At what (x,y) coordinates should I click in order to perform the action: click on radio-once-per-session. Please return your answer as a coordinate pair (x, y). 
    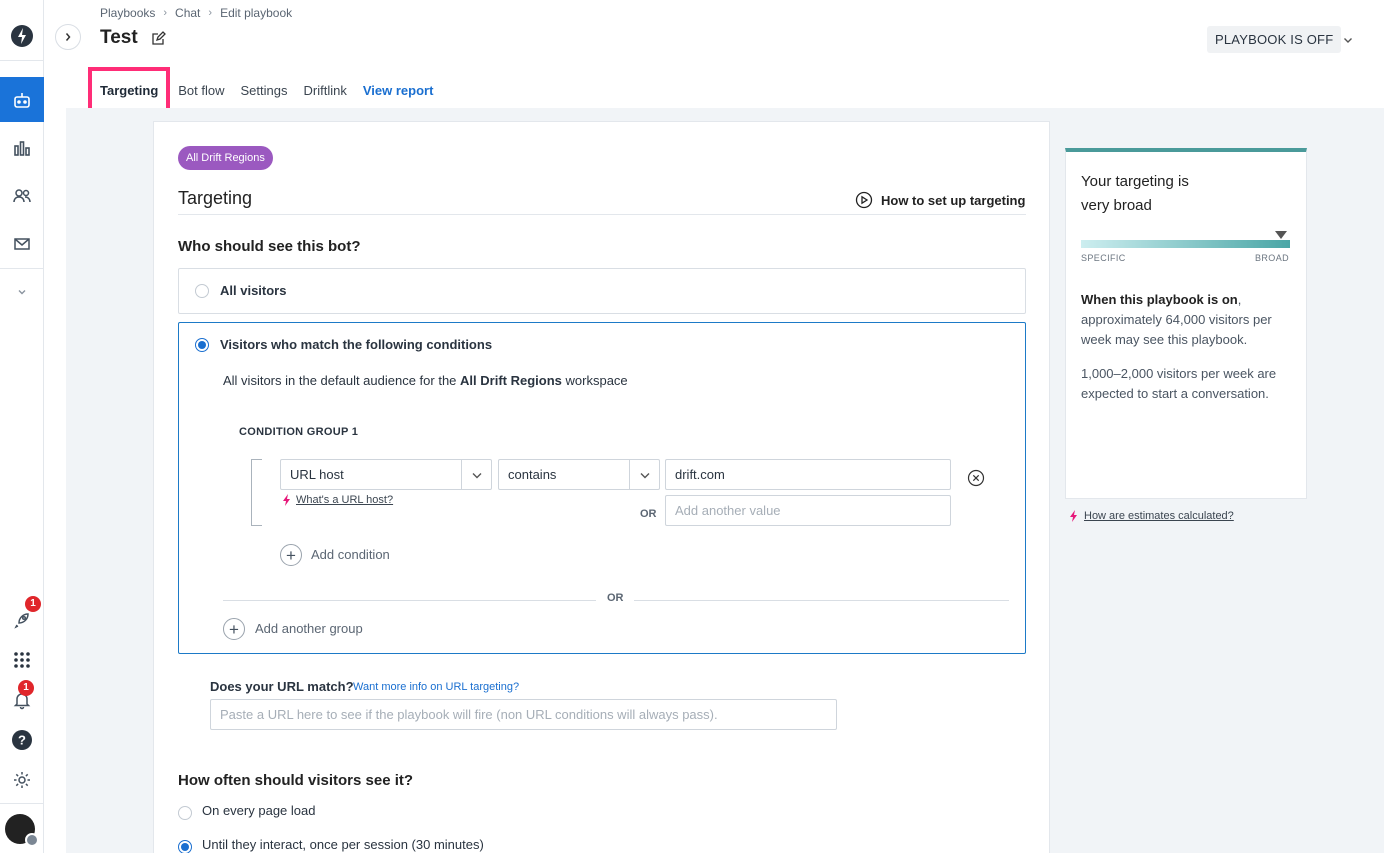
    Looking at the image, I should click on (185, 846).